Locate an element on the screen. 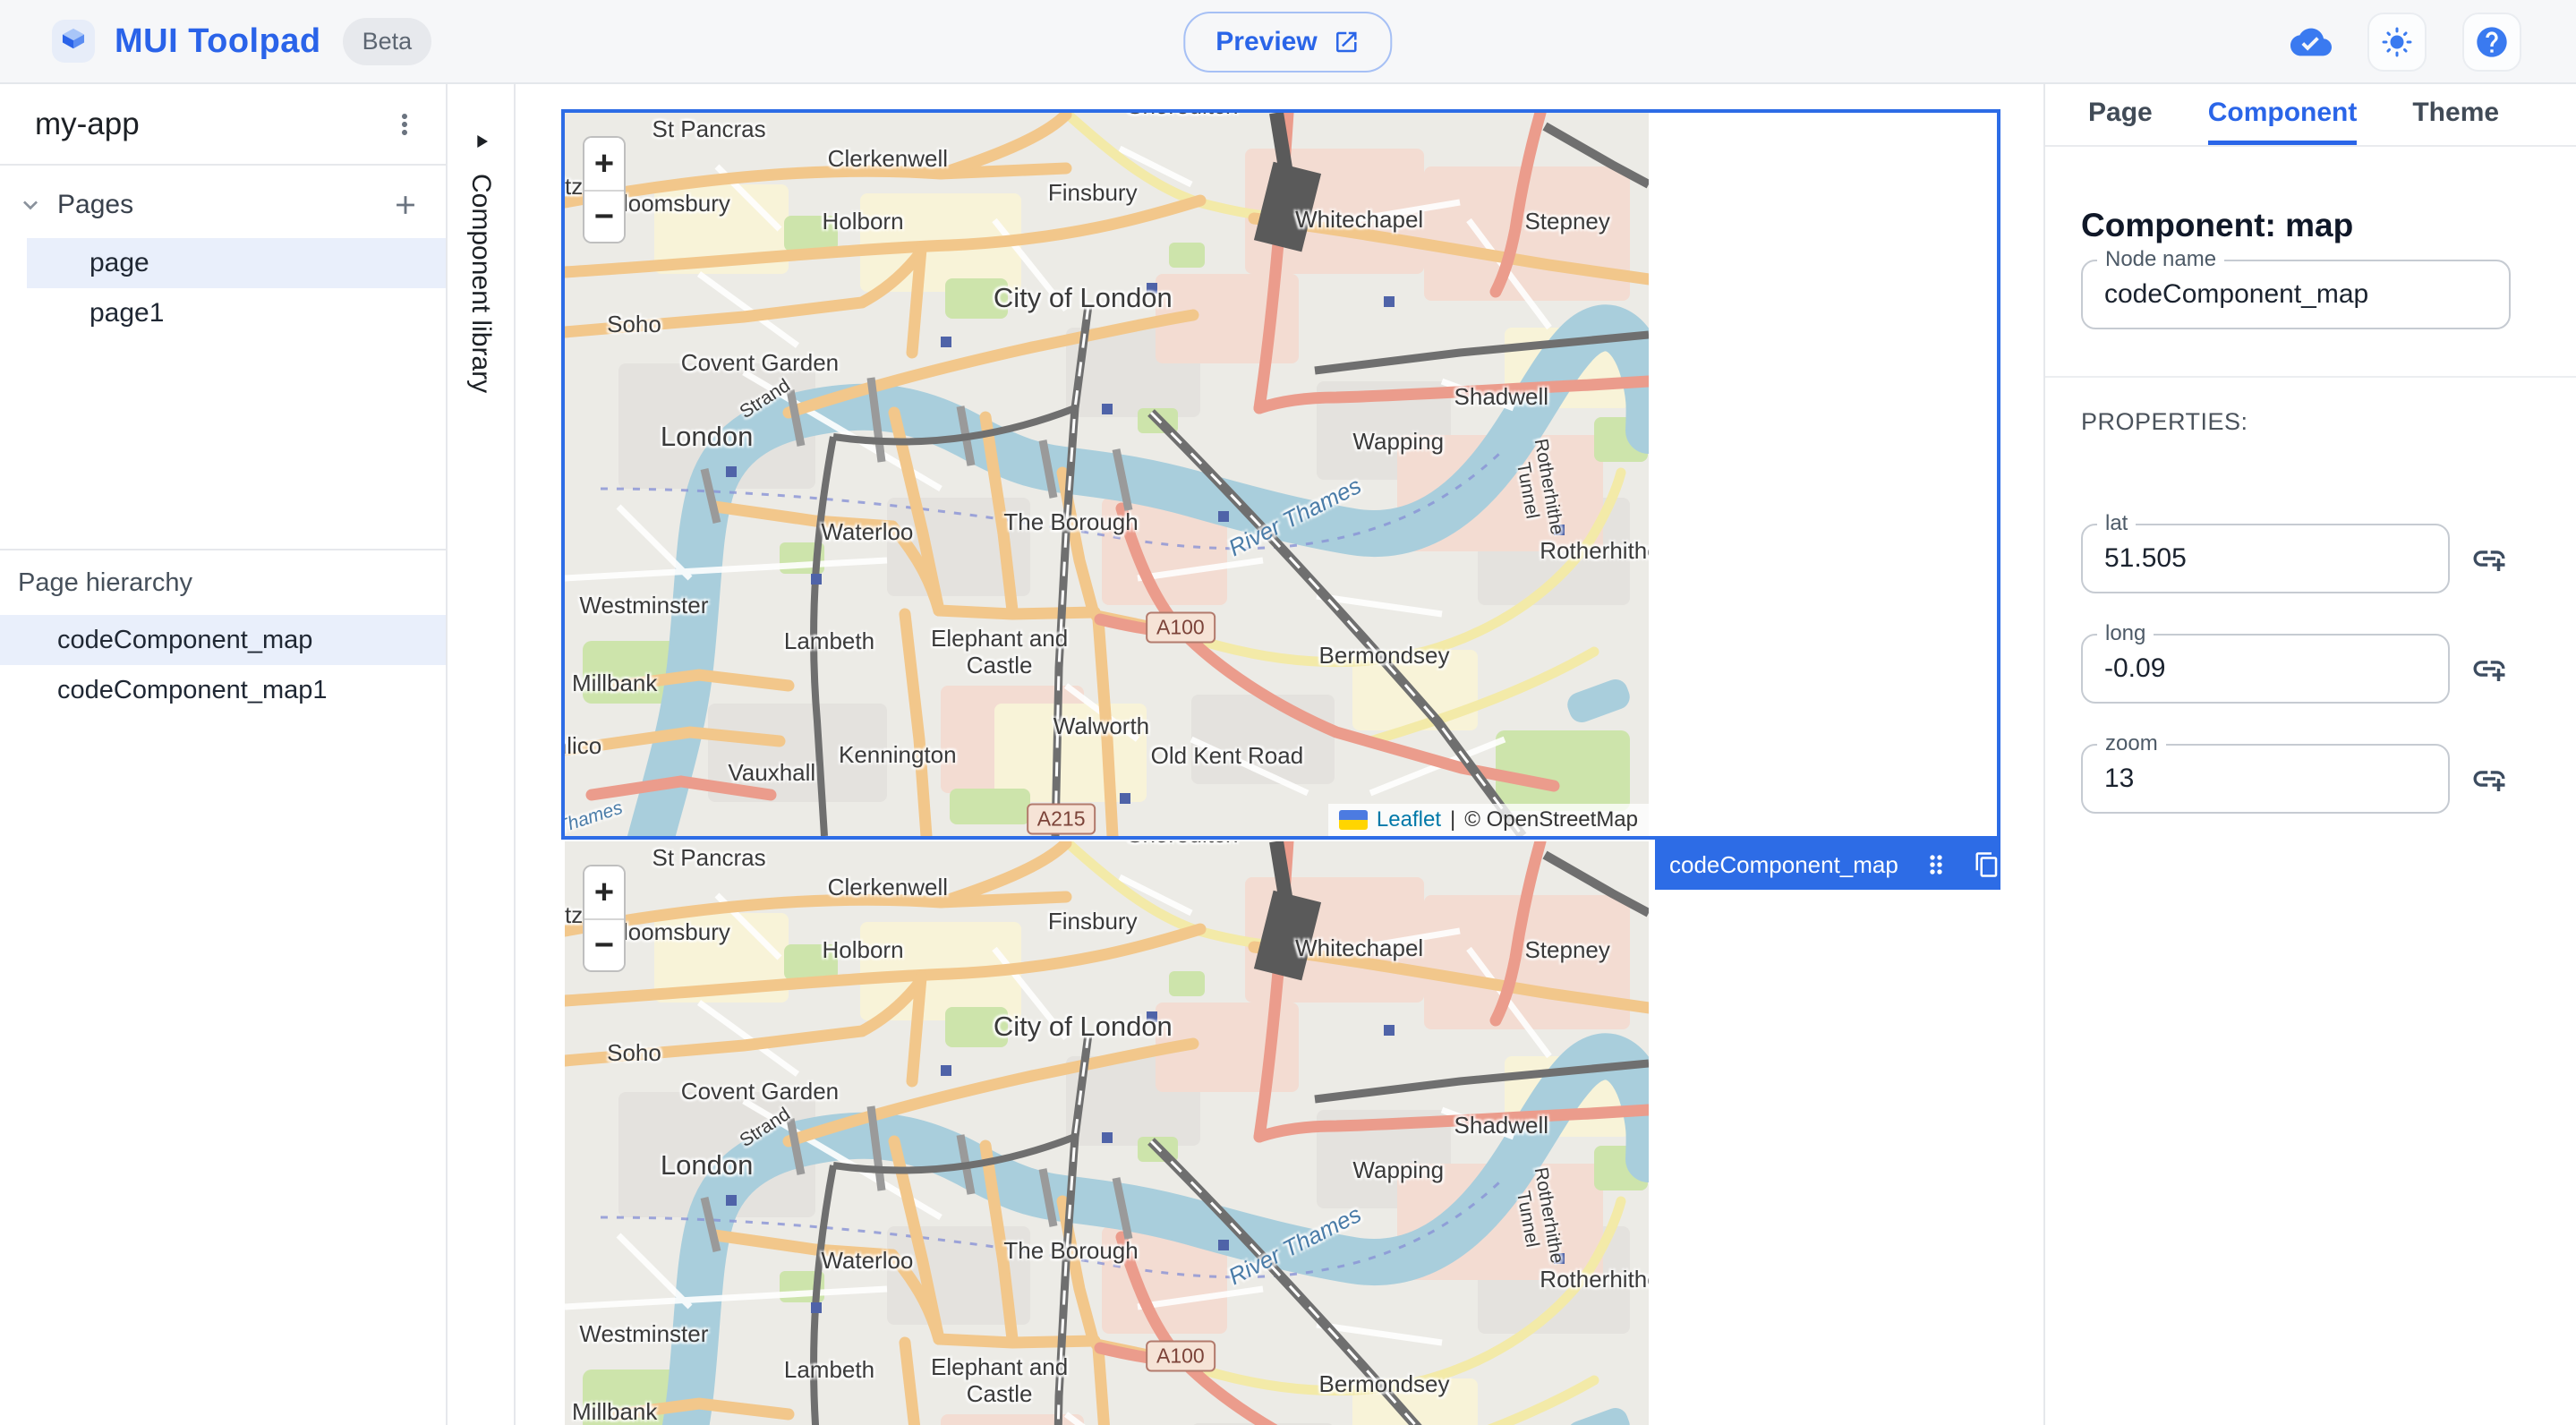  delete-button is located at coordinates (2033, 864).